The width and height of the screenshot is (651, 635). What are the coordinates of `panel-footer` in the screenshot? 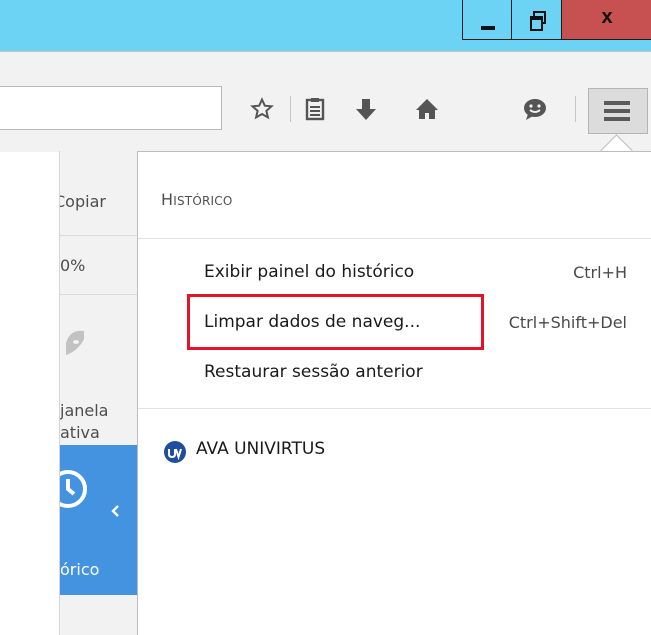 It's located at (98, 615).